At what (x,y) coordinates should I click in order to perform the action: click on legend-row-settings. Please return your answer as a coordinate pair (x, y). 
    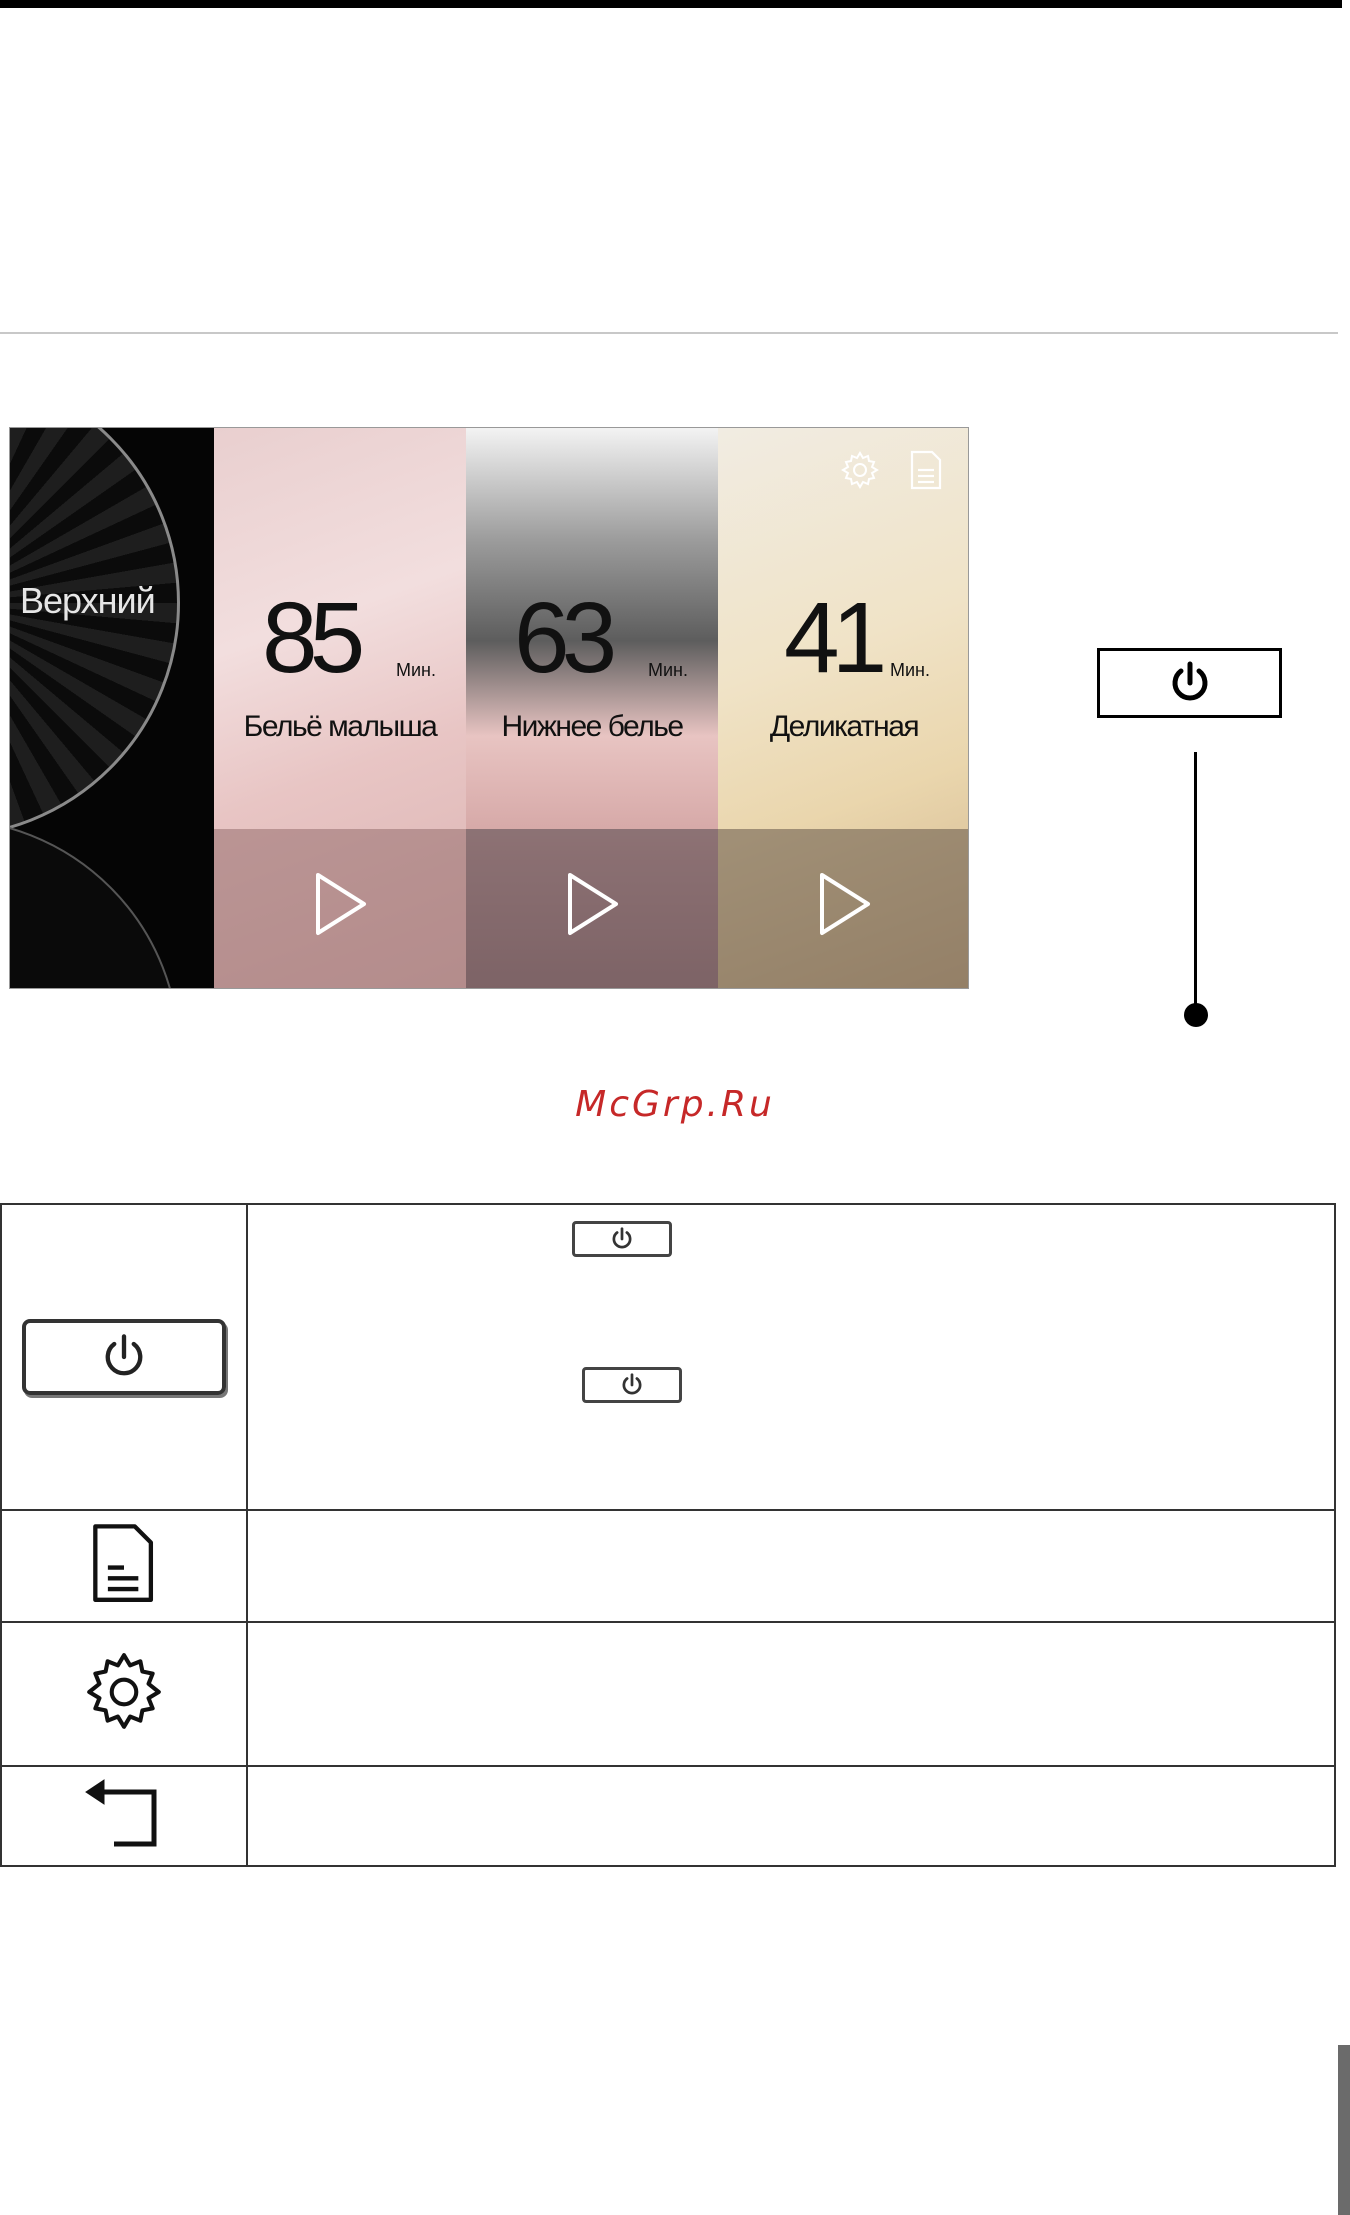
    Looking at the image, I should click on (668, 1694).